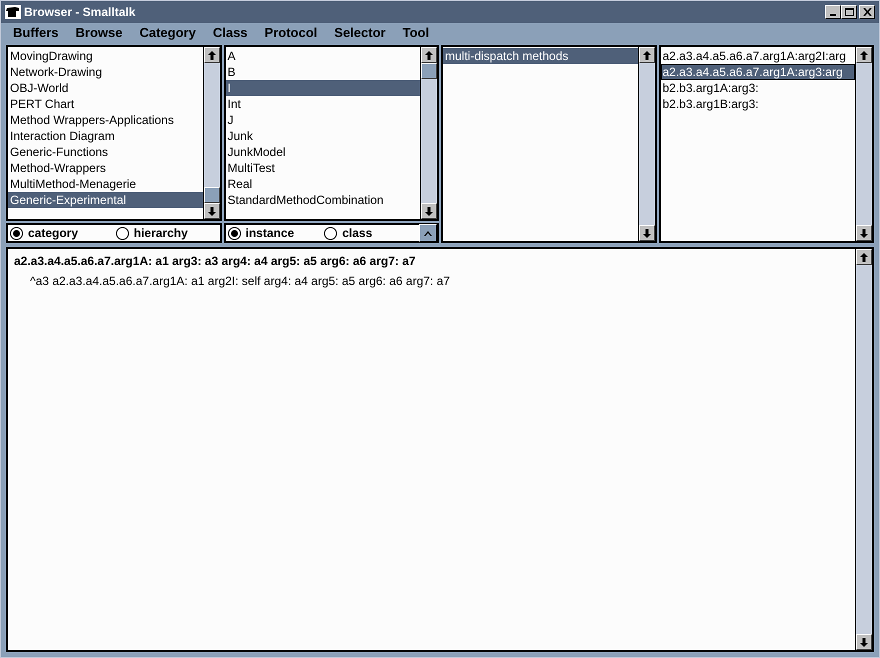 This screenshot has width=880, height=658. Describe the element at coordinates (105, 72) in the screenshot. I see `list-item: Network-Drawing` at that location.